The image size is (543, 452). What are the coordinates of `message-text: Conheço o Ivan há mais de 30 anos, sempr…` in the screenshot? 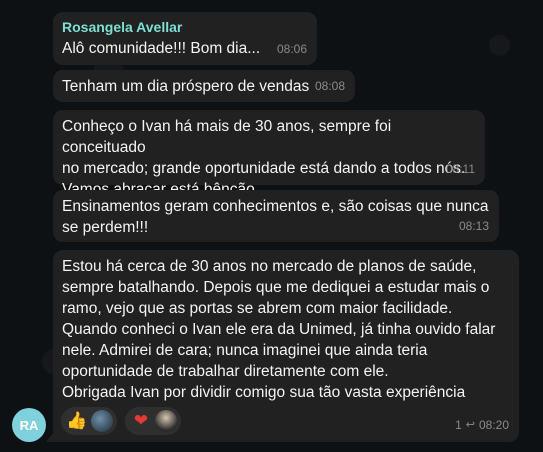 It's located at (264, 158).